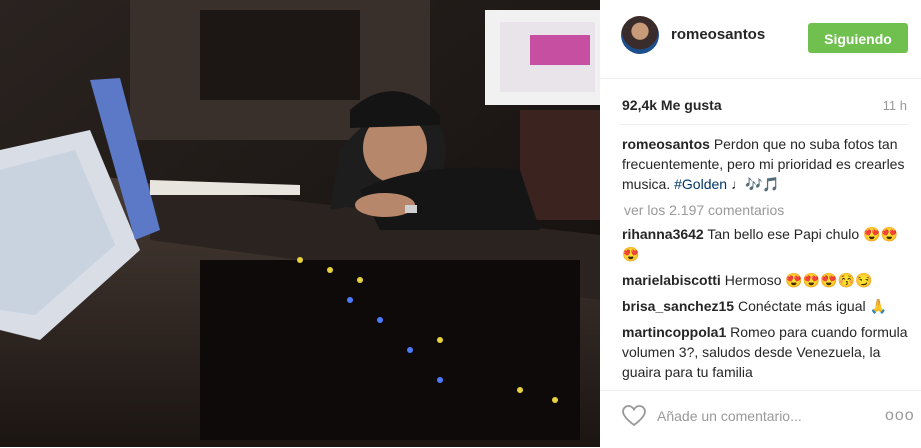 This screenshot has width=921, height=448. Describe the element at coordinates (634, 416) in the screenshot. I see `heart-icon` at that location.